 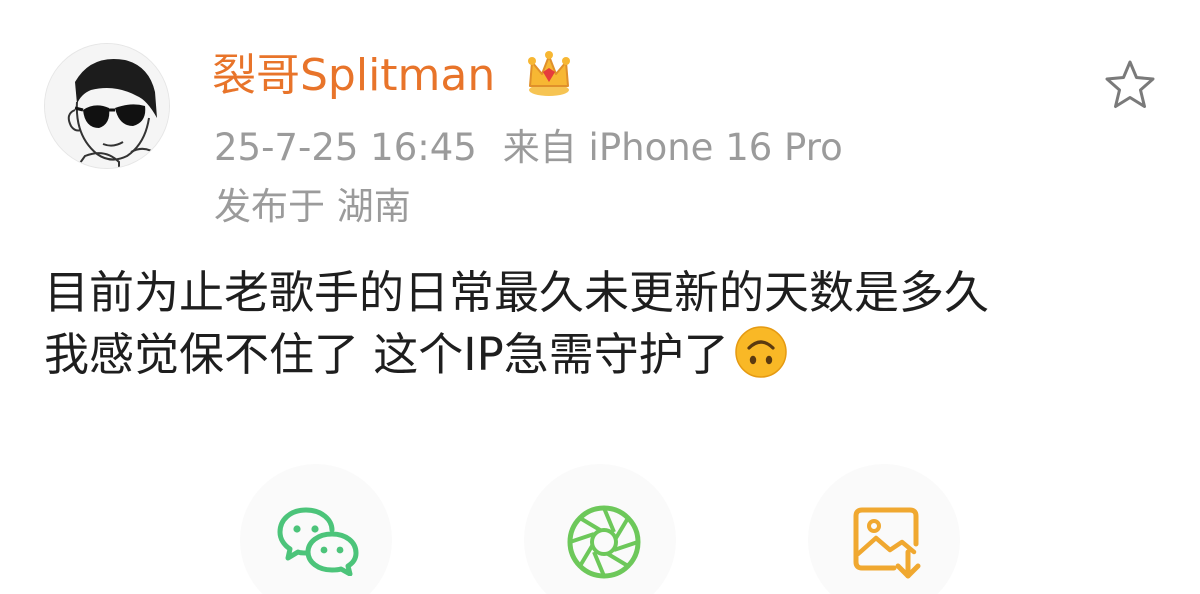 I want to click on post-timestamp: 25-7-25 16:45, so click(x=345, y=147).